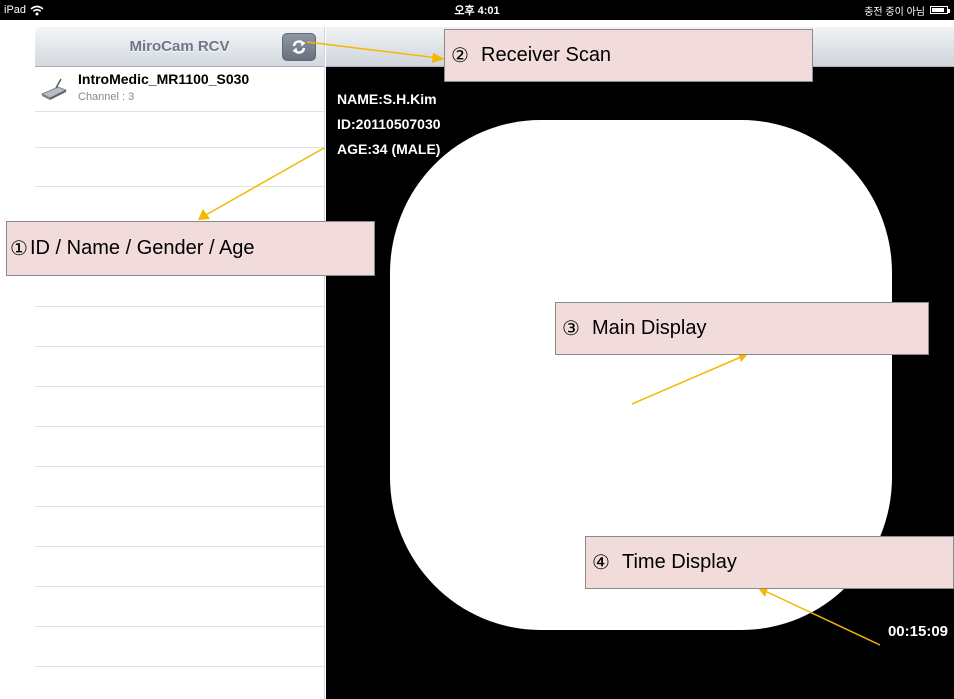  I want to click on callout-number: ①, so click(19, 249).